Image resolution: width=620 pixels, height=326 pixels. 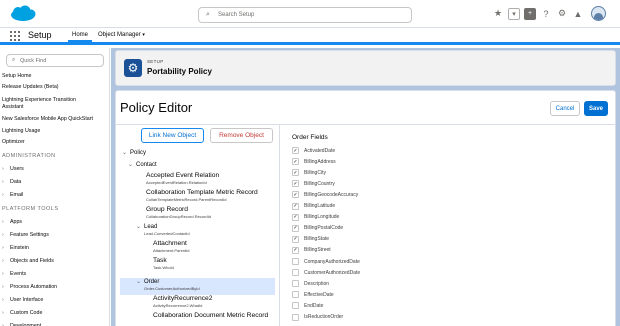 I want to click on question-icon: ?, so click(x=546, y=14).